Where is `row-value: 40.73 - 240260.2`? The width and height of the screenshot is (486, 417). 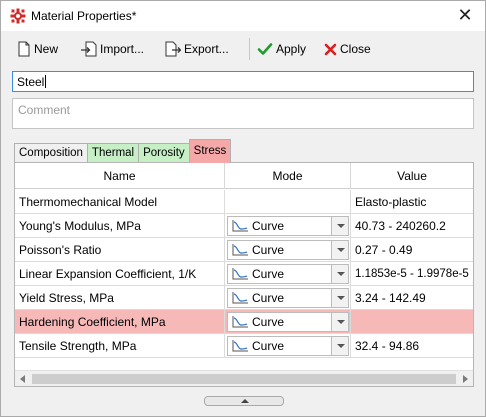
row-value: 40.73 - 240260.2 is located at coordinates (412, 226).